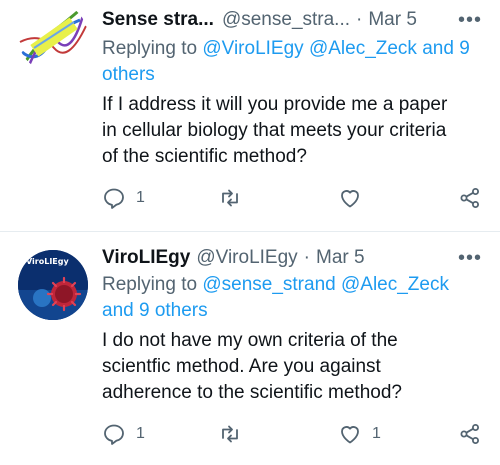  I want to click on user-handle: @ViroLIEgy, so click(246, 258).